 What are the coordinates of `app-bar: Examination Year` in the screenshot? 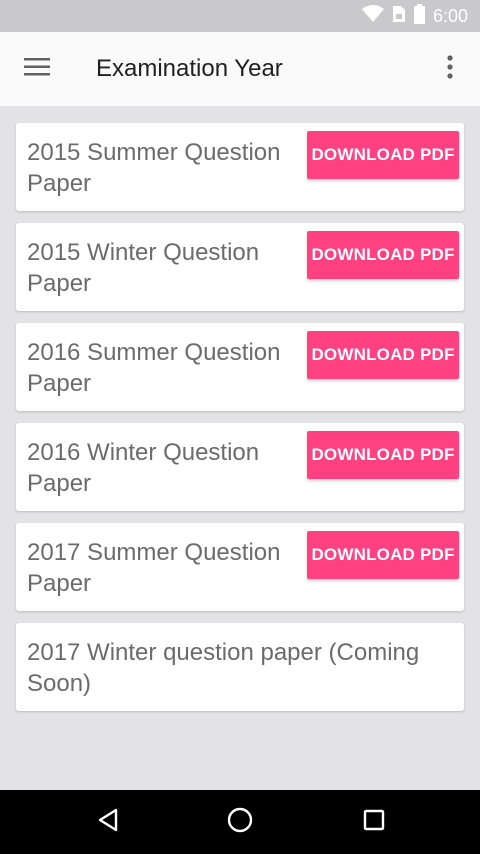 It's located at (240, 69).